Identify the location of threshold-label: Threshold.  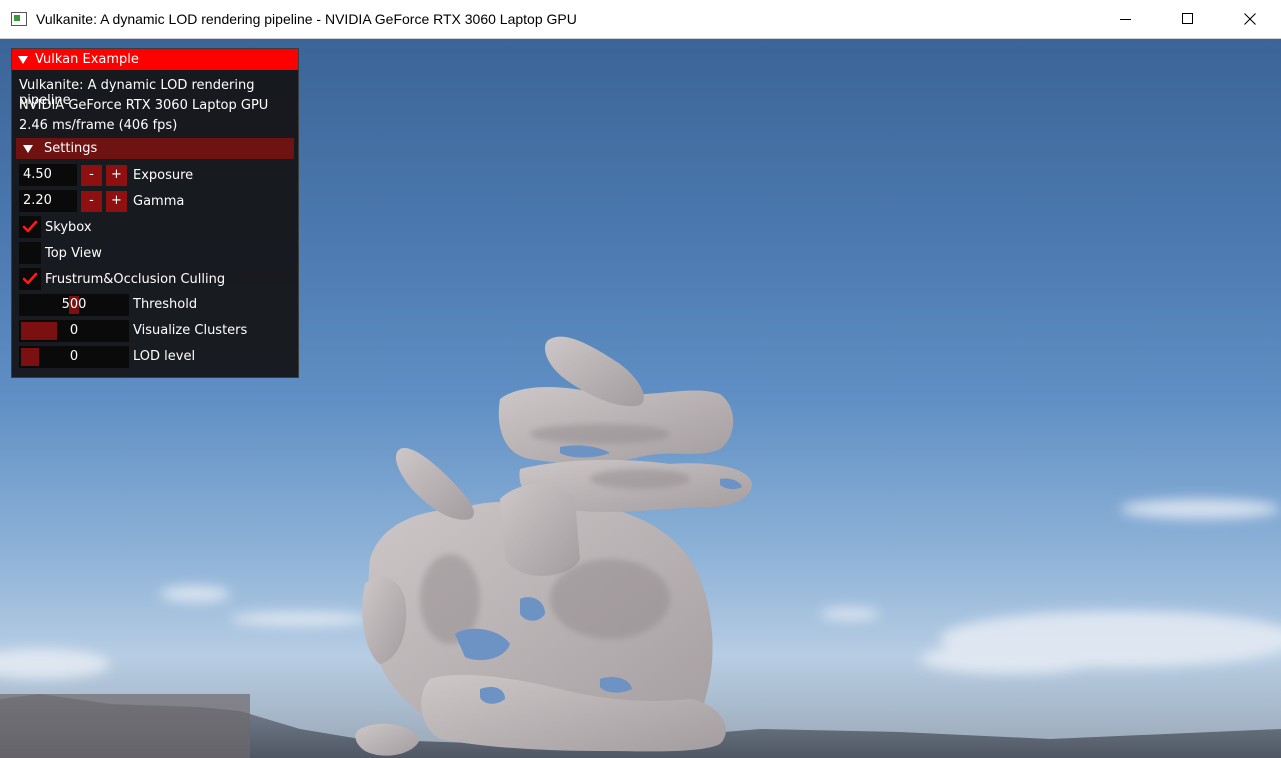
(165, 304).